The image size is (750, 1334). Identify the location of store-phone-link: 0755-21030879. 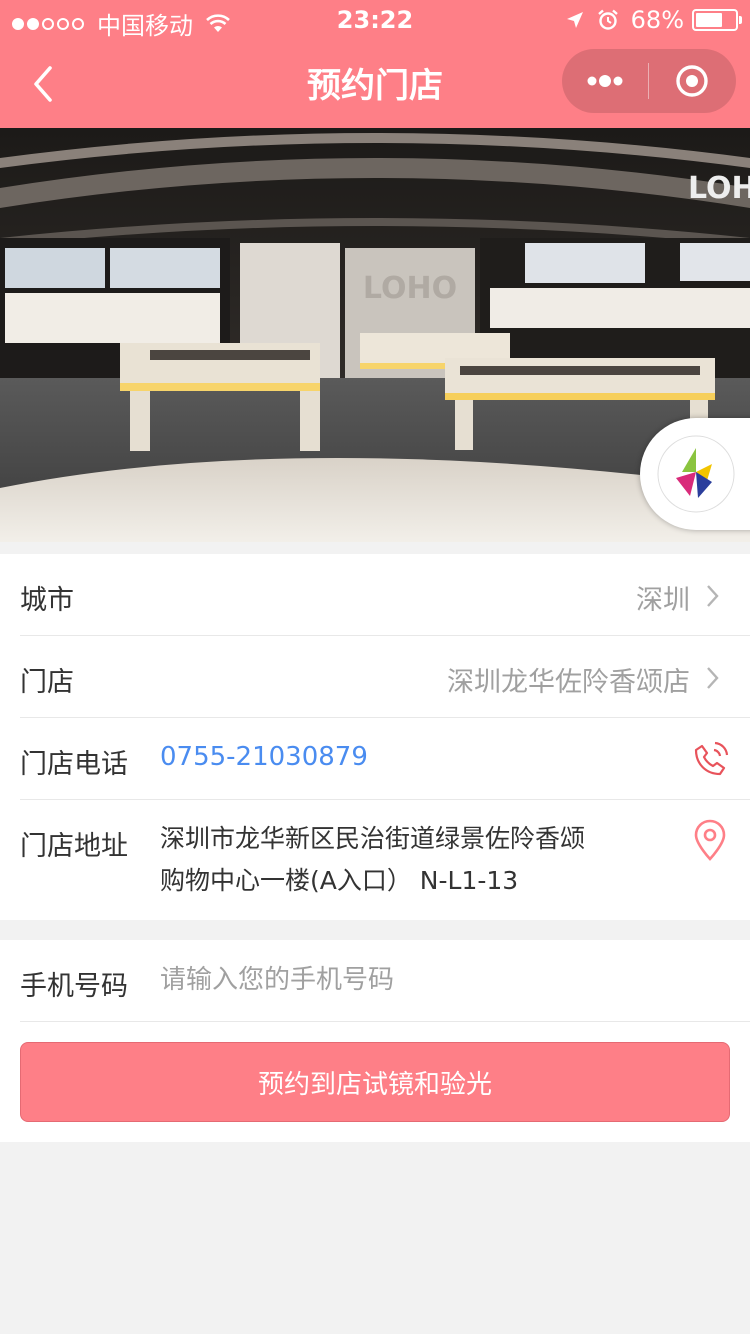
(264, 757).